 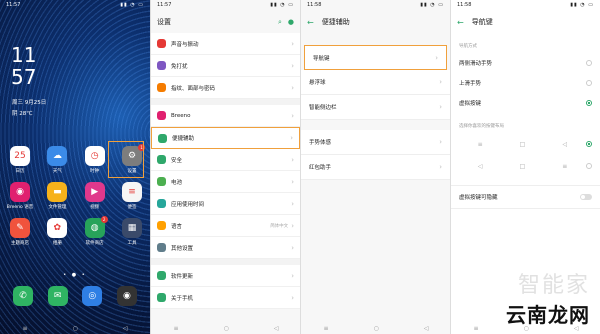 I want to click on messages-icon: ✉, so click(x=57, y=296).